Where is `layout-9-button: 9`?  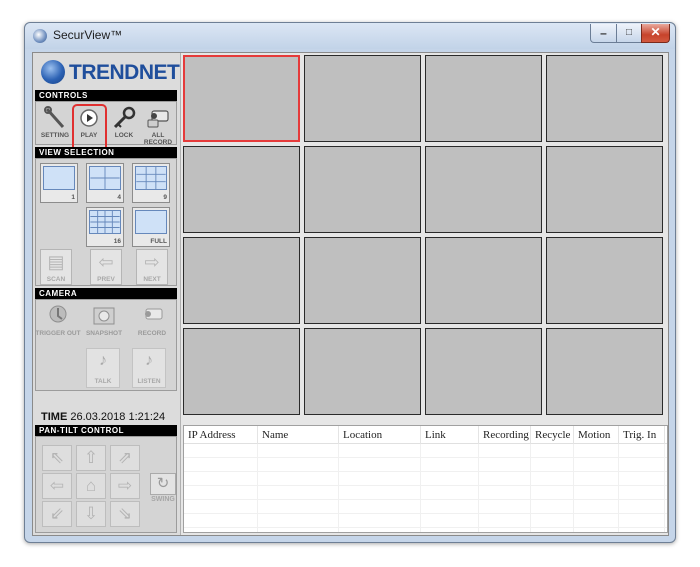 layout-9-button: 9 is located at coordinates (151, 183).